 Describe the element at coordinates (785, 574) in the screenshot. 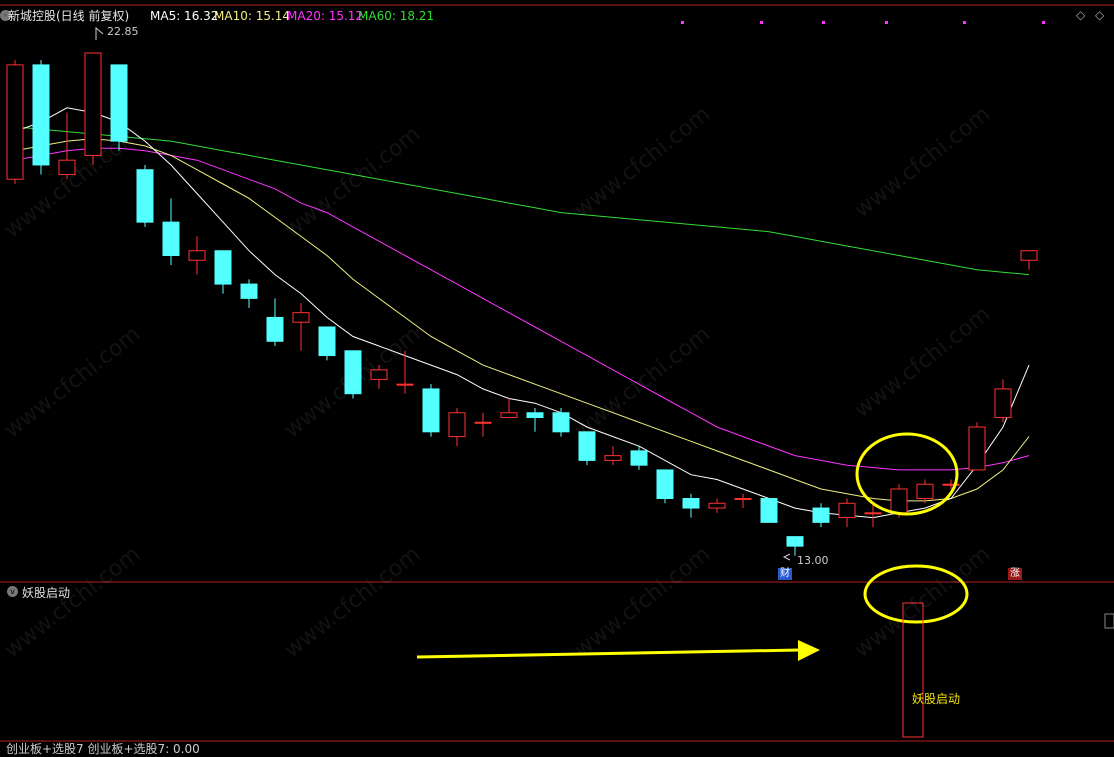

I see `cai-marker: 财` at that location.